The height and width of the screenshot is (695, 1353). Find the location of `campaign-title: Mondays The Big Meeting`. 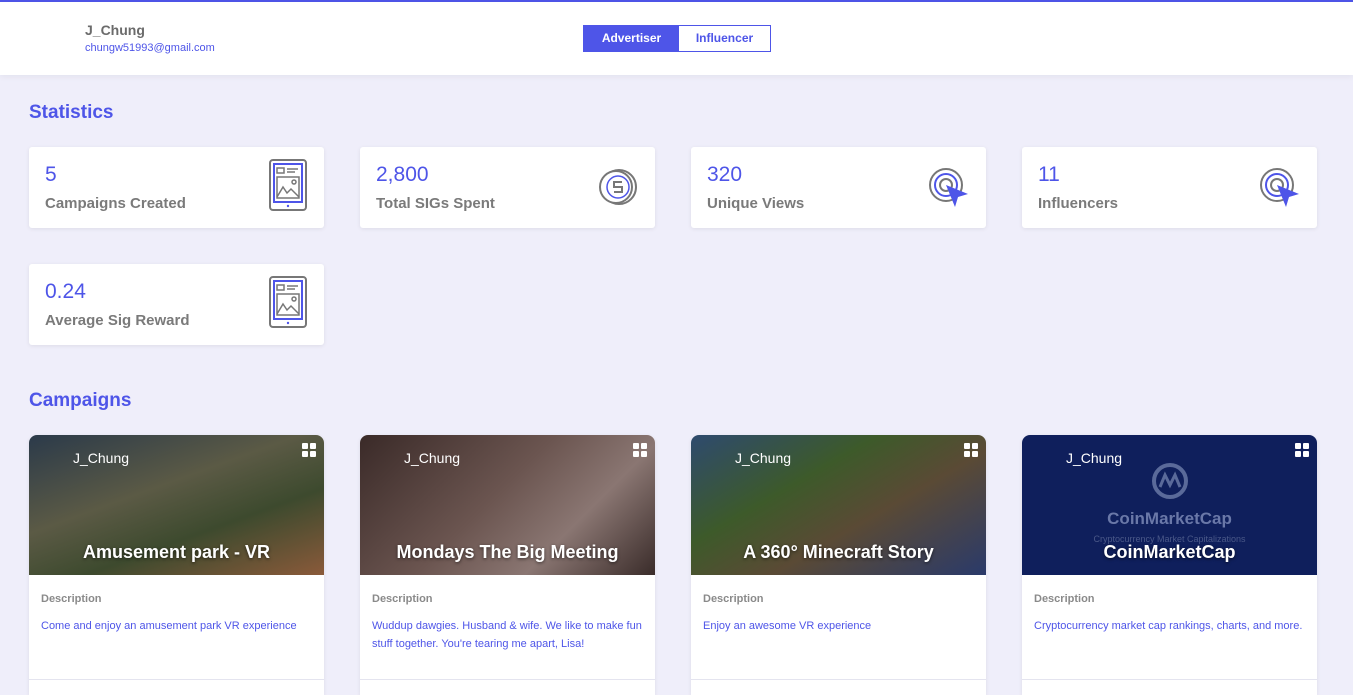

campaign-title: Mondays The Big Meeting is located at coordinates (507, 552).